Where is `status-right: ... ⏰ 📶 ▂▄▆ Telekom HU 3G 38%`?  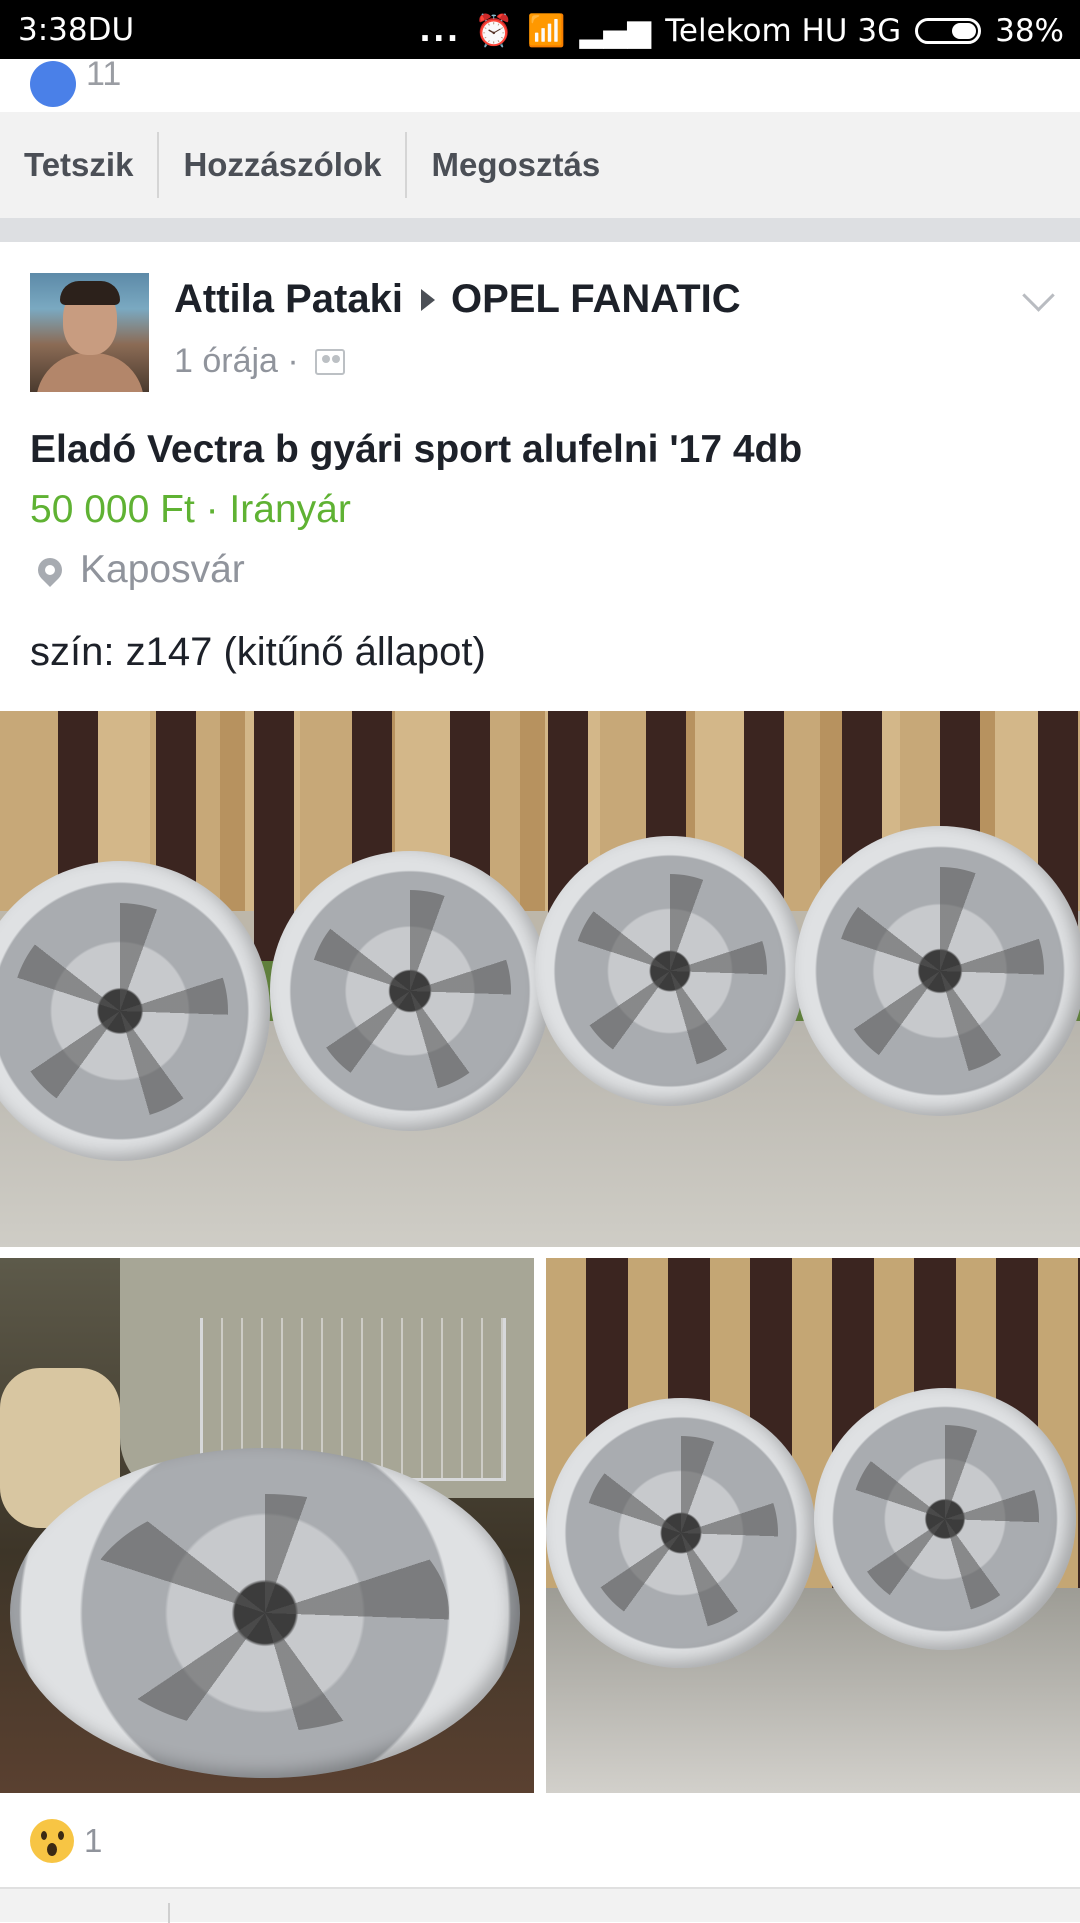 status-right: ... ⏰ 📶 ▂▄▆ Telekom HU 3G 38% is located at coordinates (741, 31).